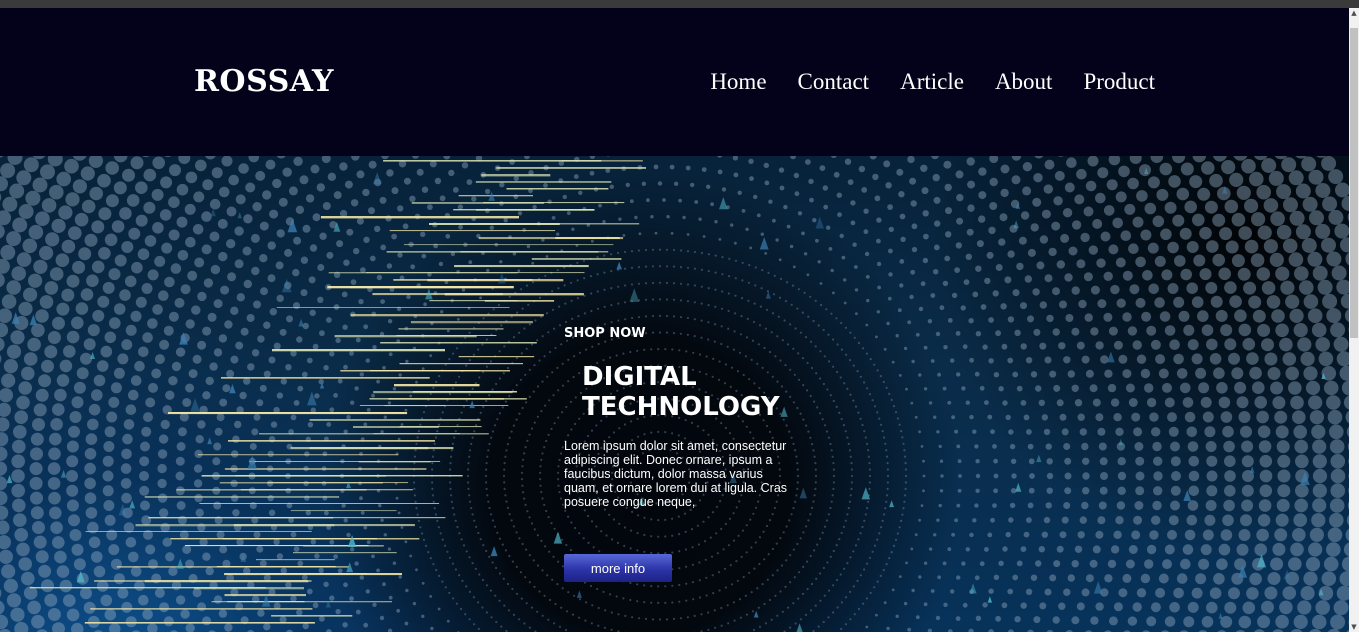  I want to click on hero-title-line-1: DIGITAL, so click(639, 377).